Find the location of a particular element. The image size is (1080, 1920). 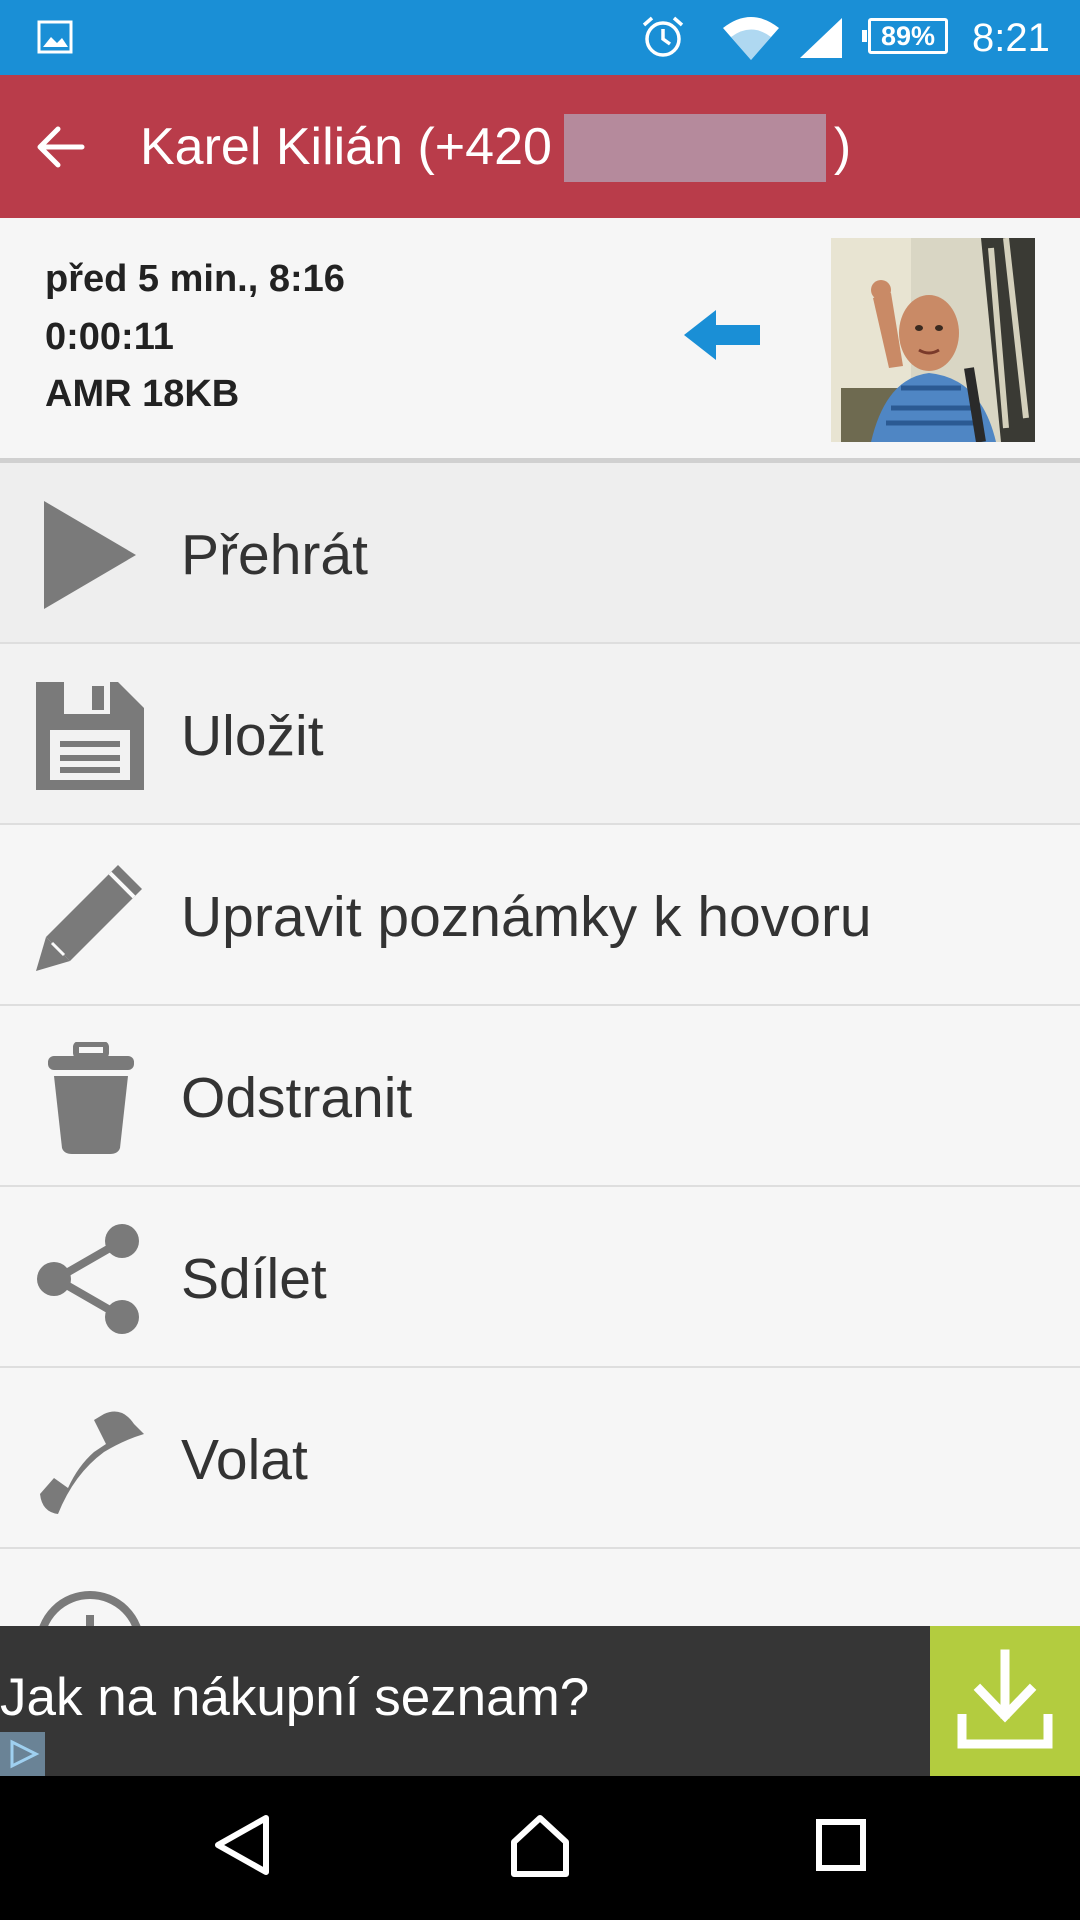

recording-format-size: AMR 18KB is located at coordinates (142, 394).